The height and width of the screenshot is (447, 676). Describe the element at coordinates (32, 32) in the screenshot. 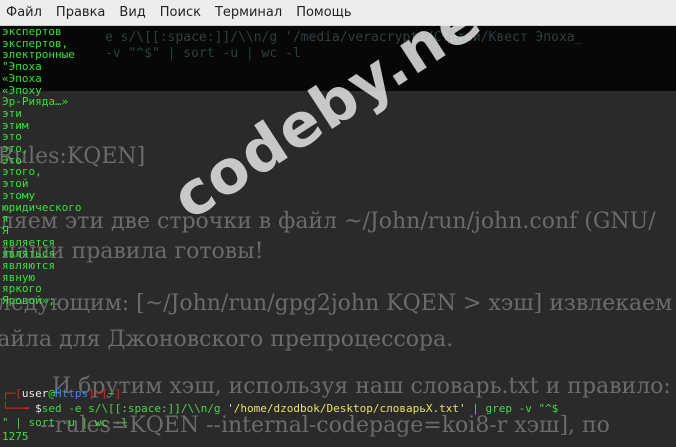

I see `output-line: экспертов` at that location.